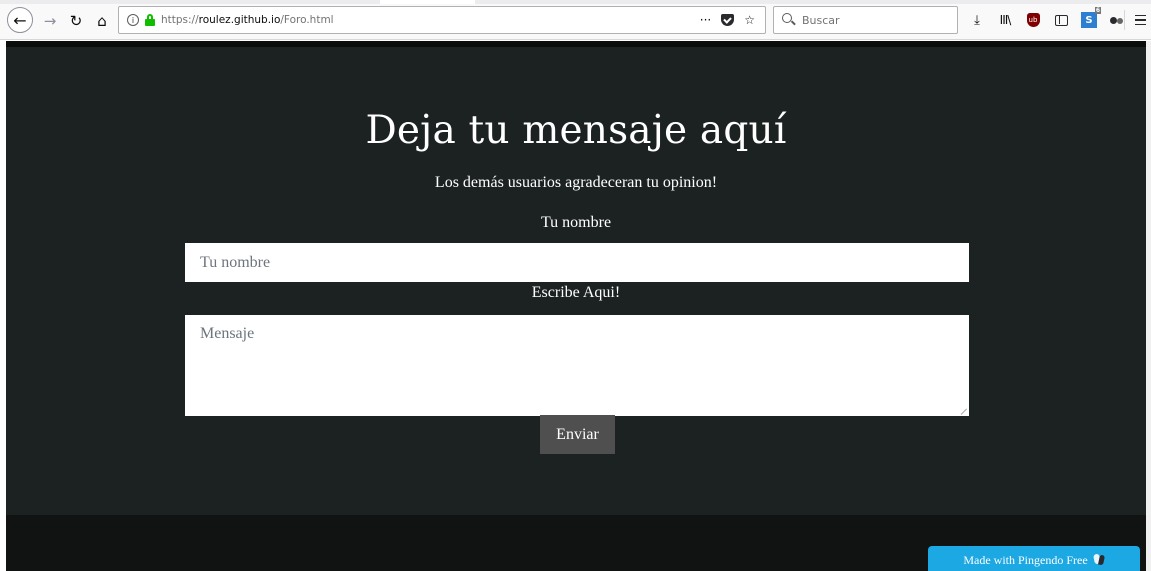 This screenshot has width=1151, height=571. I want to click on extension-icon, so click(1117, 20).